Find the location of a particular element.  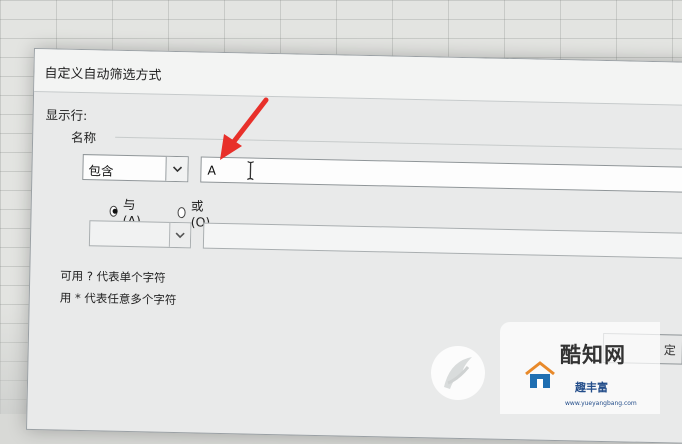

group-divider is located at coordinates (398, 143).